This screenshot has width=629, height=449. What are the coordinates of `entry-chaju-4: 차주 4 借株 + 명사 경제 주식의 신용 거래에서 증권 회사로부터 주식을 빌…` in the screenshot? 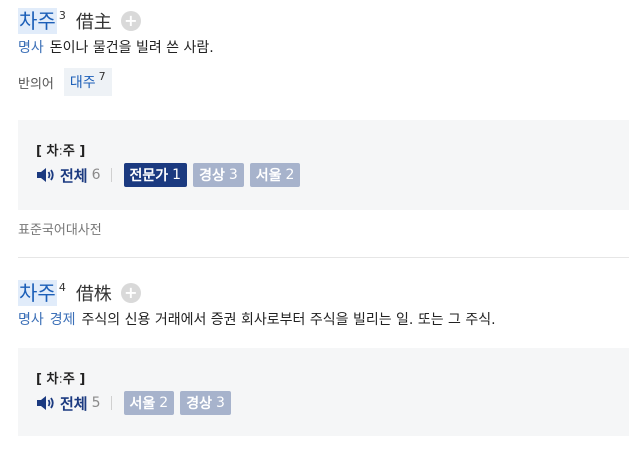 It's located at (323, 304).